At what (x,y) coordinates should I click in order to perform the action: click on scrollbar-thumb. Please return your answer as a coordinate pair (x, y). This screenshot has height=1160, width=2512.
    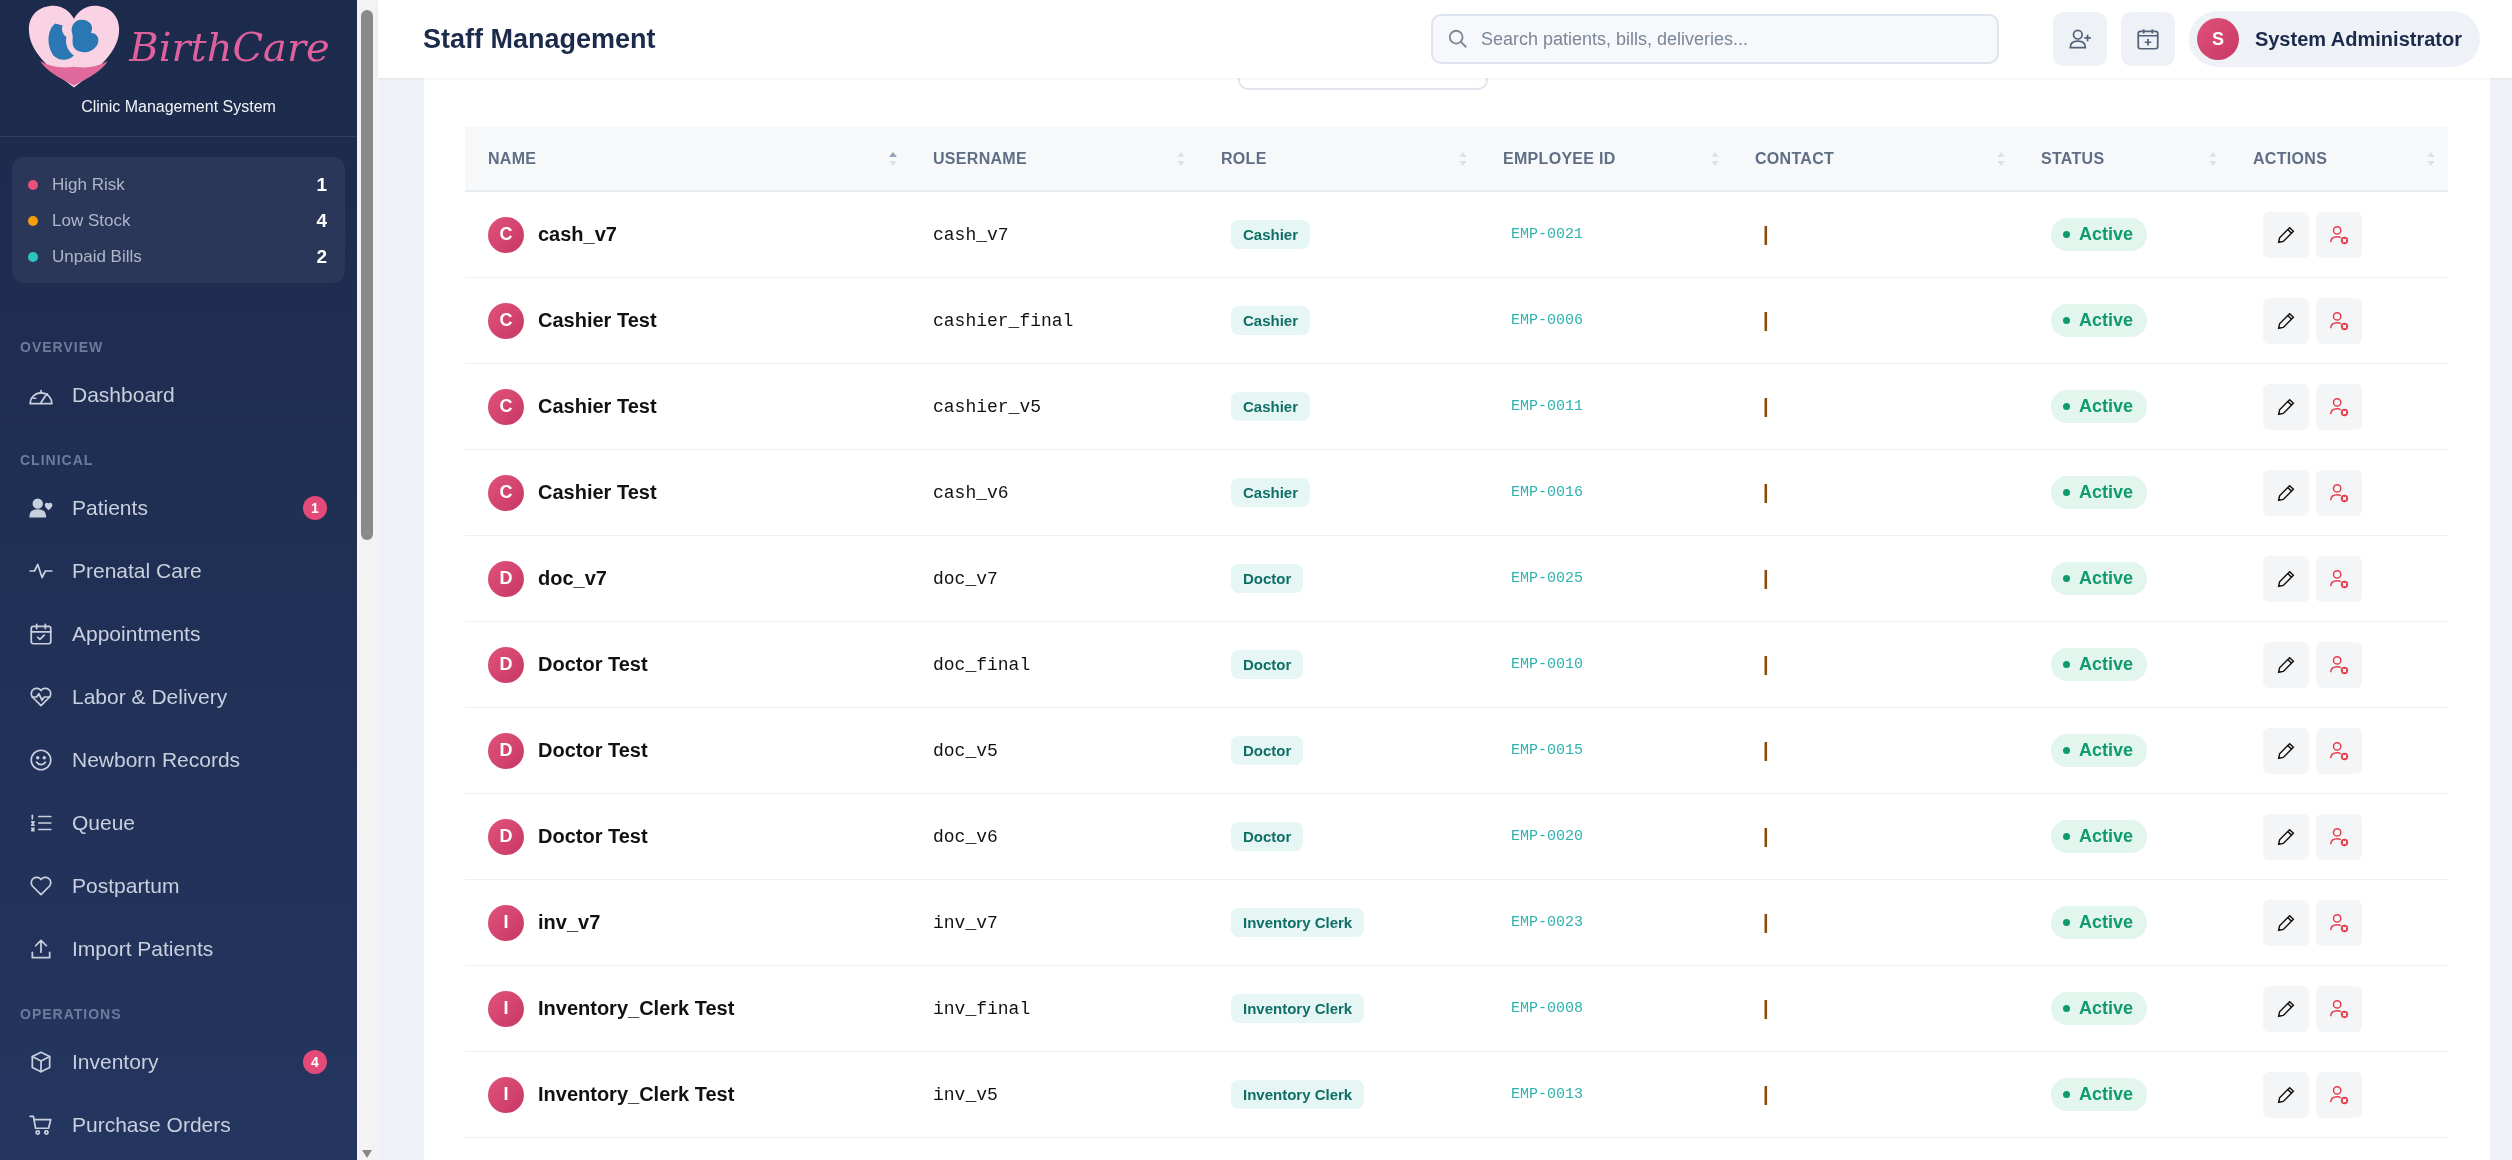
    Looking at the image, I should click on (367, 275).